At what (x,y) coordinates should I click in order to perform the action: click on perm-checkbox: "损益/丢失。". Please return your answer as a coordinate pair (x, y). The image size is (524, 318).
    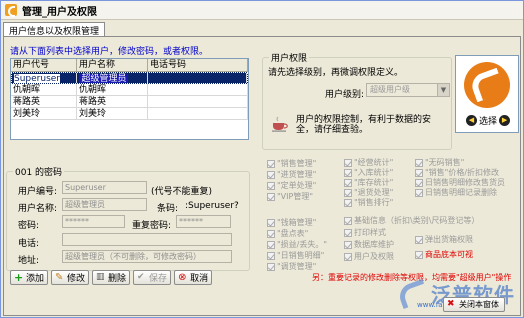
    Looking at the image, I should click on (297, 244).